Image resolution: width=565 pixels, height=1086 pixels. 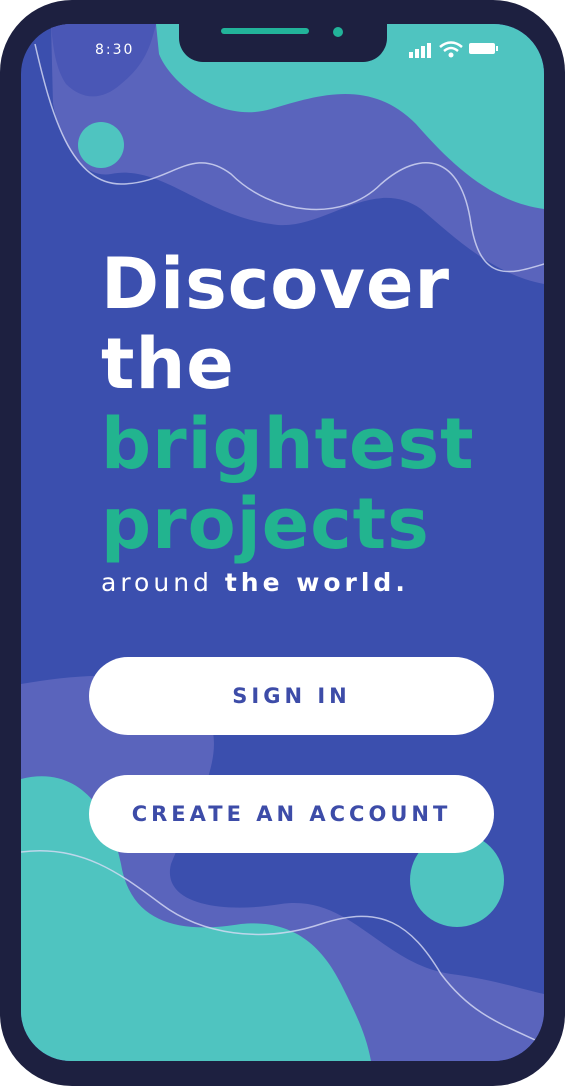 I want to click on headline-line-3: brightest, so click(x=288, y=444).